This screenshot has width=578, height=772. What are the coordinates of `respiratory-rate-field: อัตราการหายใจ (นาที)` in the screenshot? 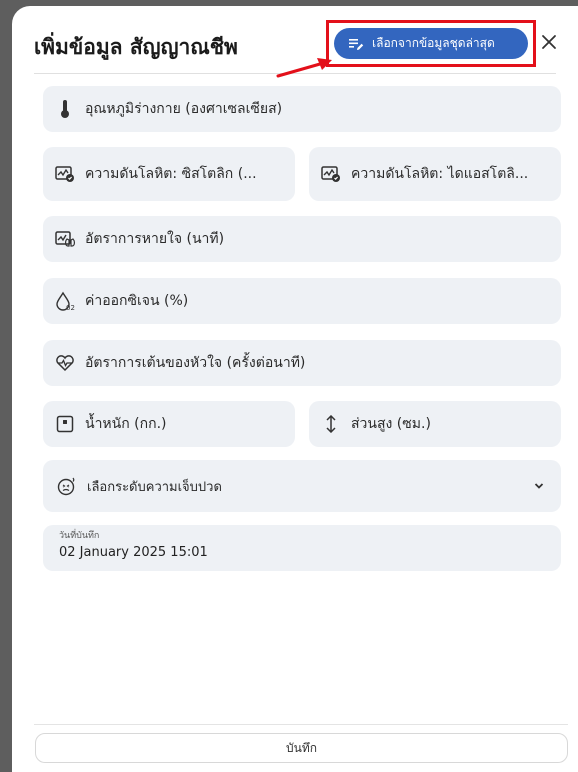 It's located at (302, 239).